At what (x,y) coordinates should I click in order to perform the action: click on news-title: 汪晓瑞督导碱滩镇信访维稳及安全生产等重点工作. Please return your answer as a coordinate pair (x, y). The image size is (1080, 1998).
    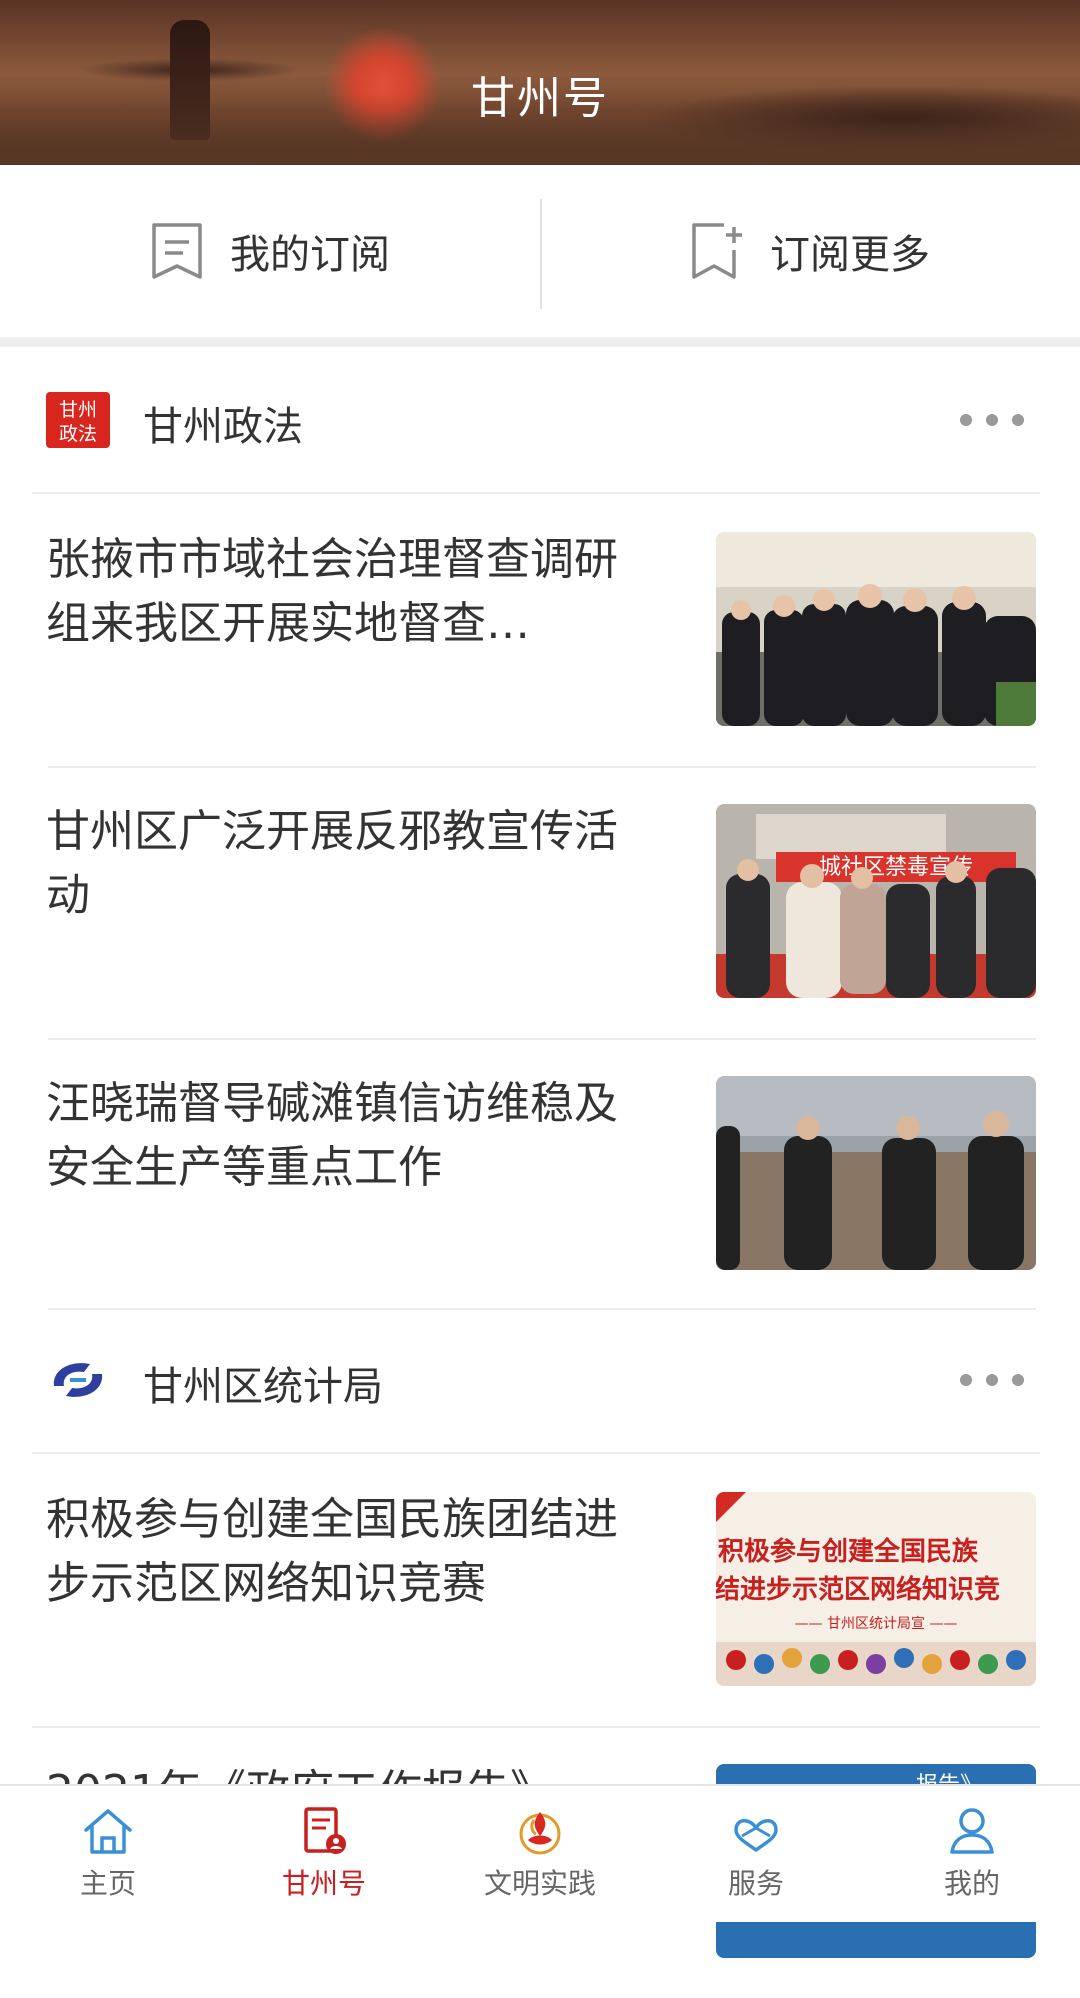
    Looking at the image, I should click on (332, 1135).